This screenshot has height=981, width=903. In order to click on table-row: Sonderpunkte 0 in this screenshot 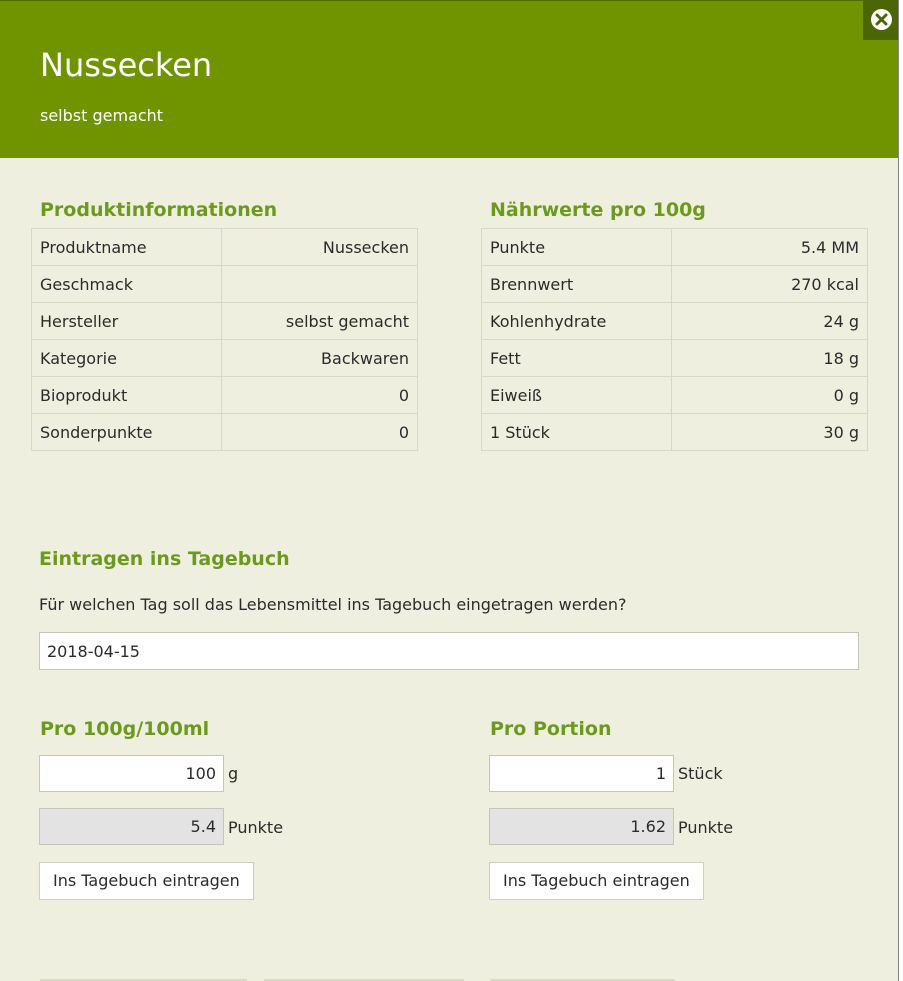, I will do `click(224, 432)`.